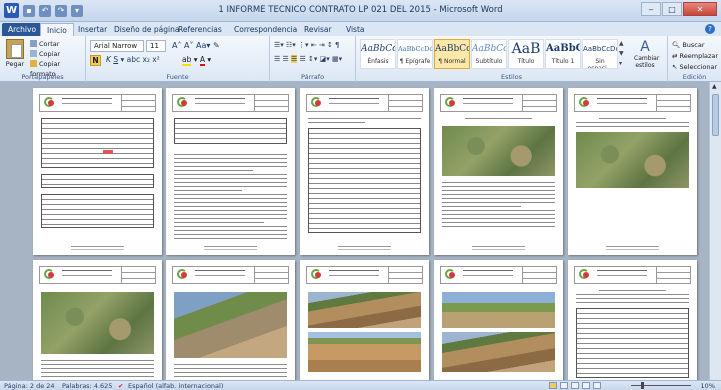 The image size is (721, 390). What do you see at coordinates (708, 386) in the screenshot?
I see `zoom-level: 10%` at bounding box center [708, 386].